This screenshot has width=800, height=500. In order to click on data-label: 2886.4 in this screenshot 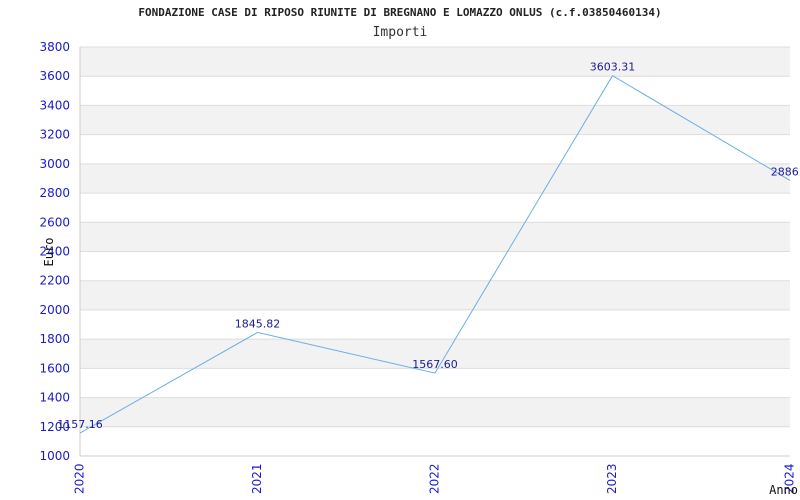, I will do `click(785, 171)`.